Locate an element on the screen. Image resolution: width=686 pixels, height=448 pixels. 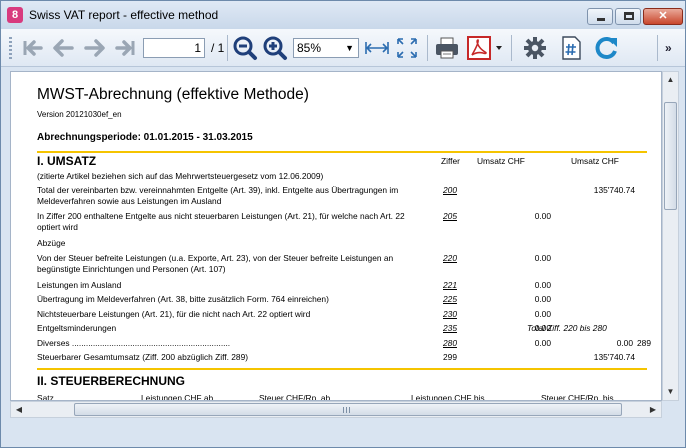
page-number-button is located at coordinates (571, 48).